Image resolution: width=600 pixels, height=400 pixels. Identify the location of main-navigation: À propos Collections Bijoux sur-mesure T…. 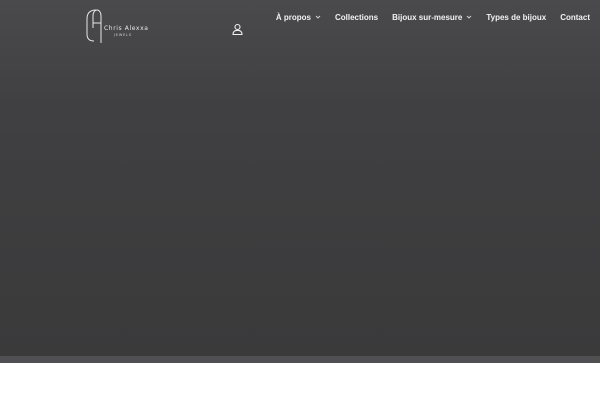
(433, 17).